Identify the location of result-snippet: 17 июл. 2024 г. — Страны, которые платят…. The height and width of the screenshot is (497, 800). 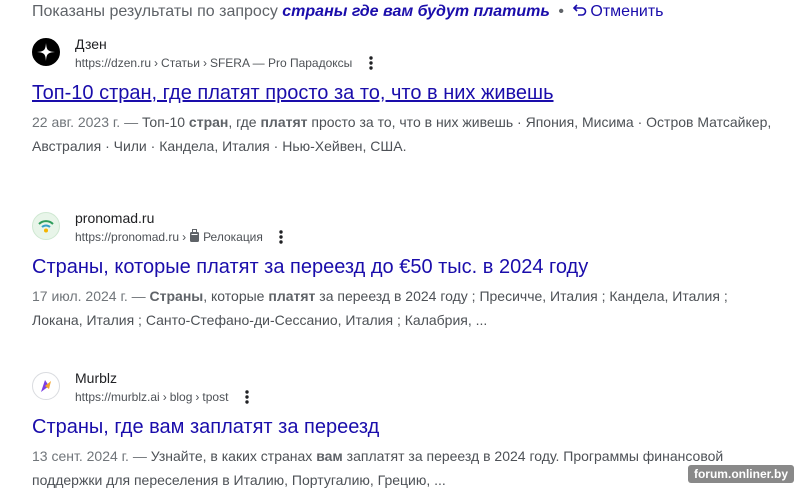
(402, 308).